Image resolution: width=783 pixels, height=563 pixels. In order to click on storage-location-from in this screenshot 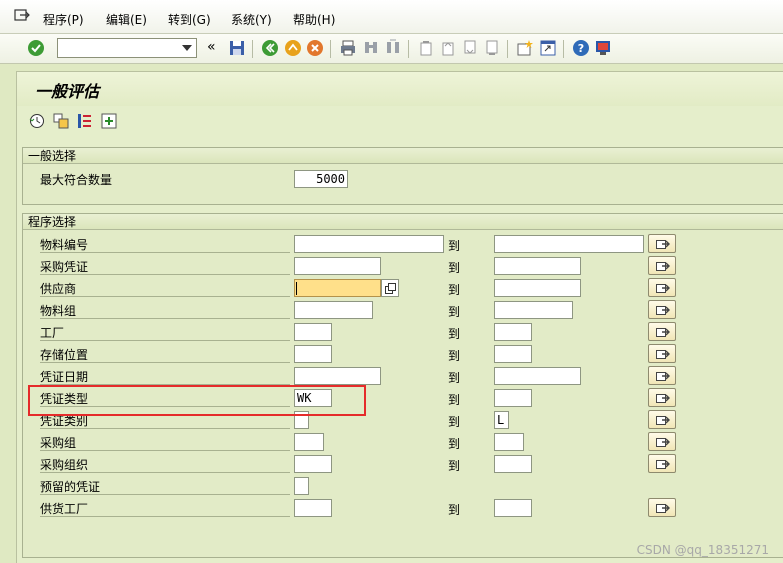, I will do `click(313, 354)`.